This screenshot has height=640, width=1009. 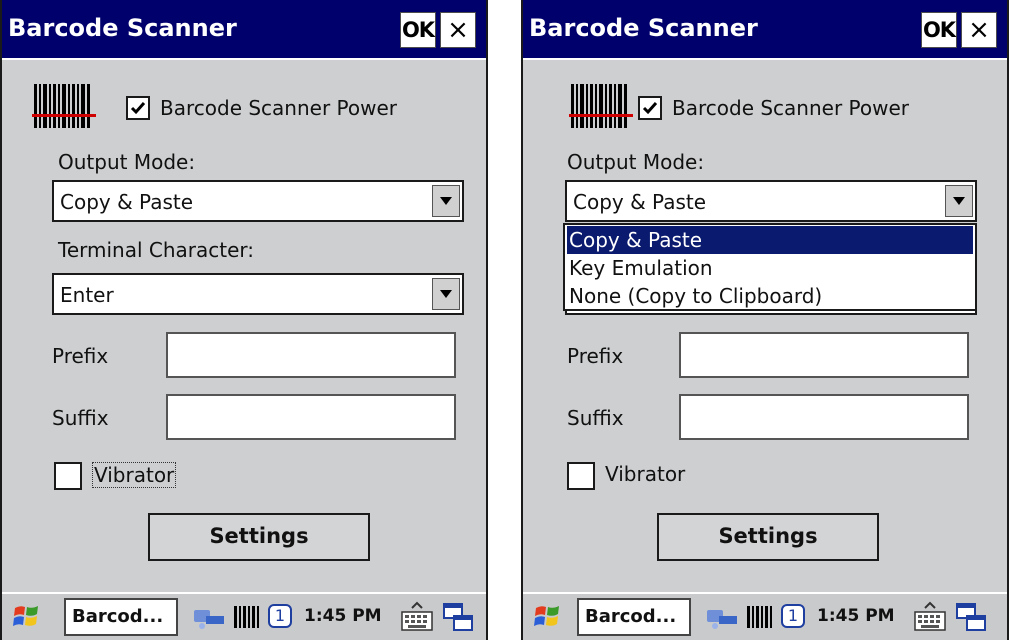 I want to click on dropdown-option-key-emulation: Key Emulation, so click(x=770, y=268).